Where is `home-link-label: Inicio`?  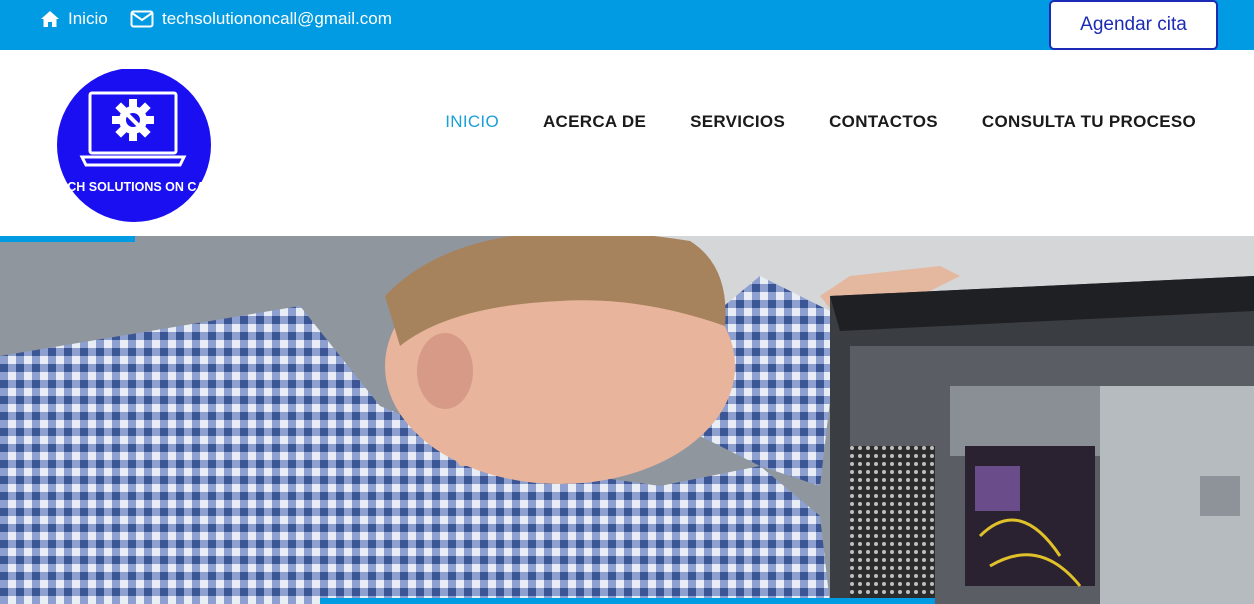 home-link-label: Inicio is located at coordinates (88, 18).